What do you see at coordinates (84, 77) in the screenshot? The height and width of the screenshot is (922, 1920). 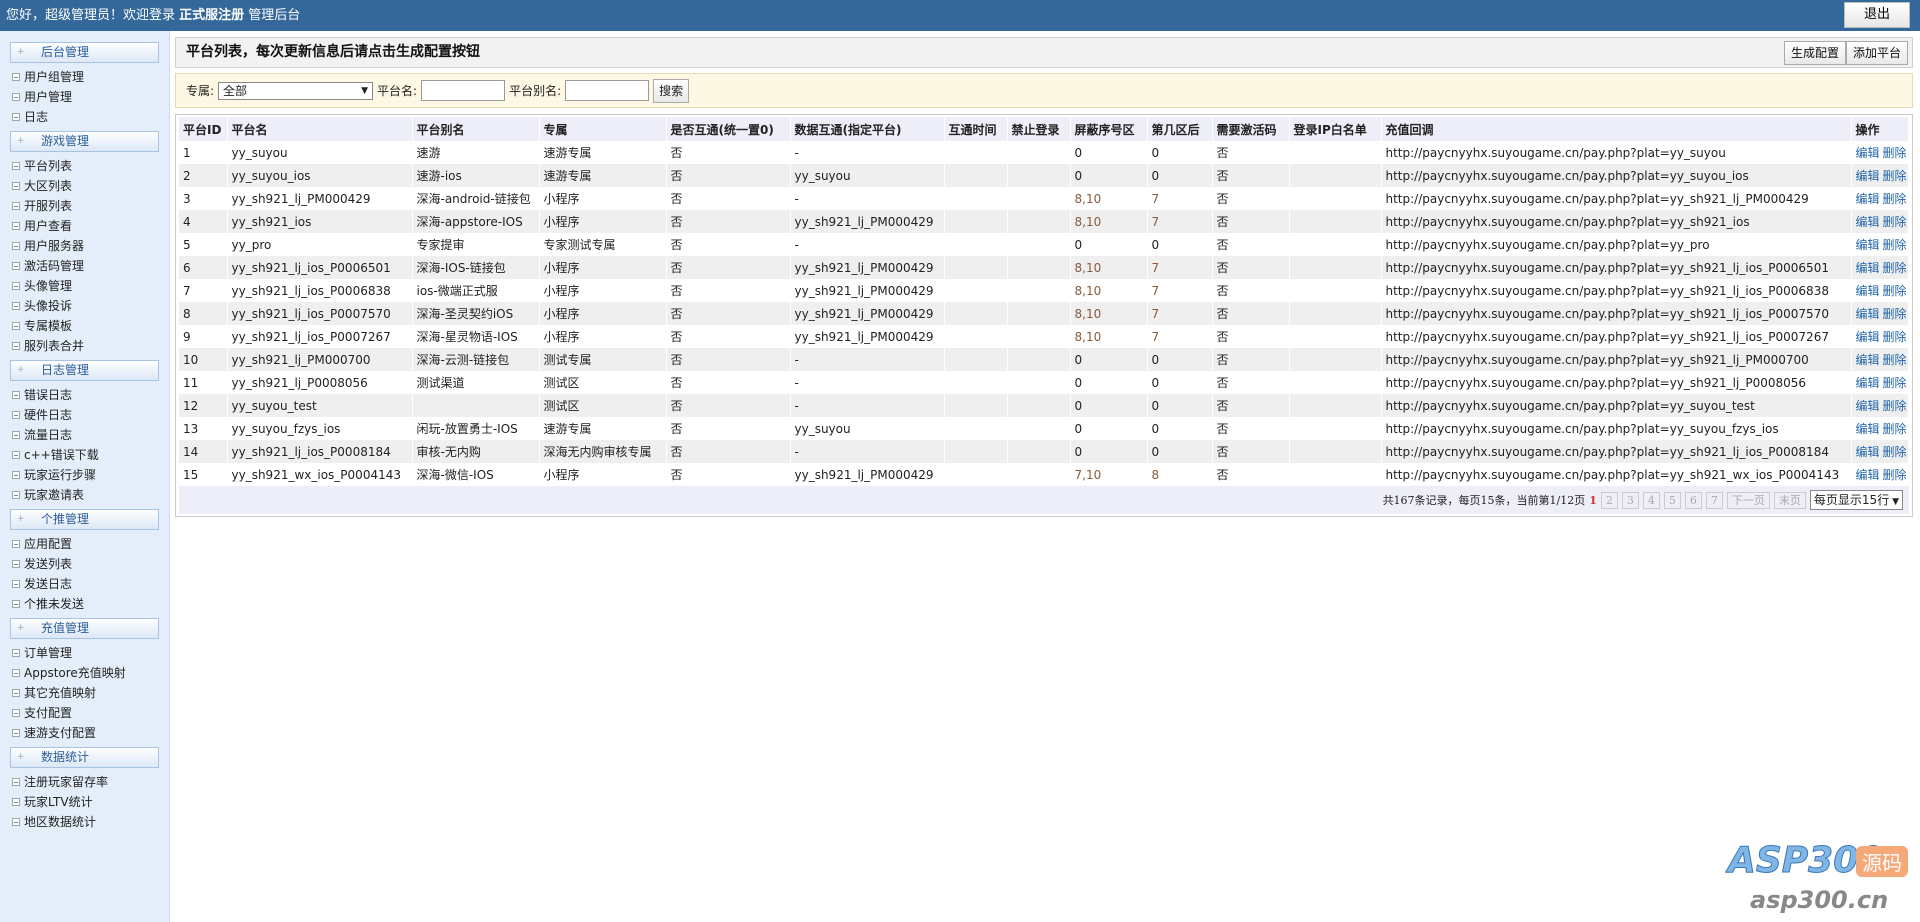 I see `sidebar-item: 用户组管理` at bounding box center [84, 77].